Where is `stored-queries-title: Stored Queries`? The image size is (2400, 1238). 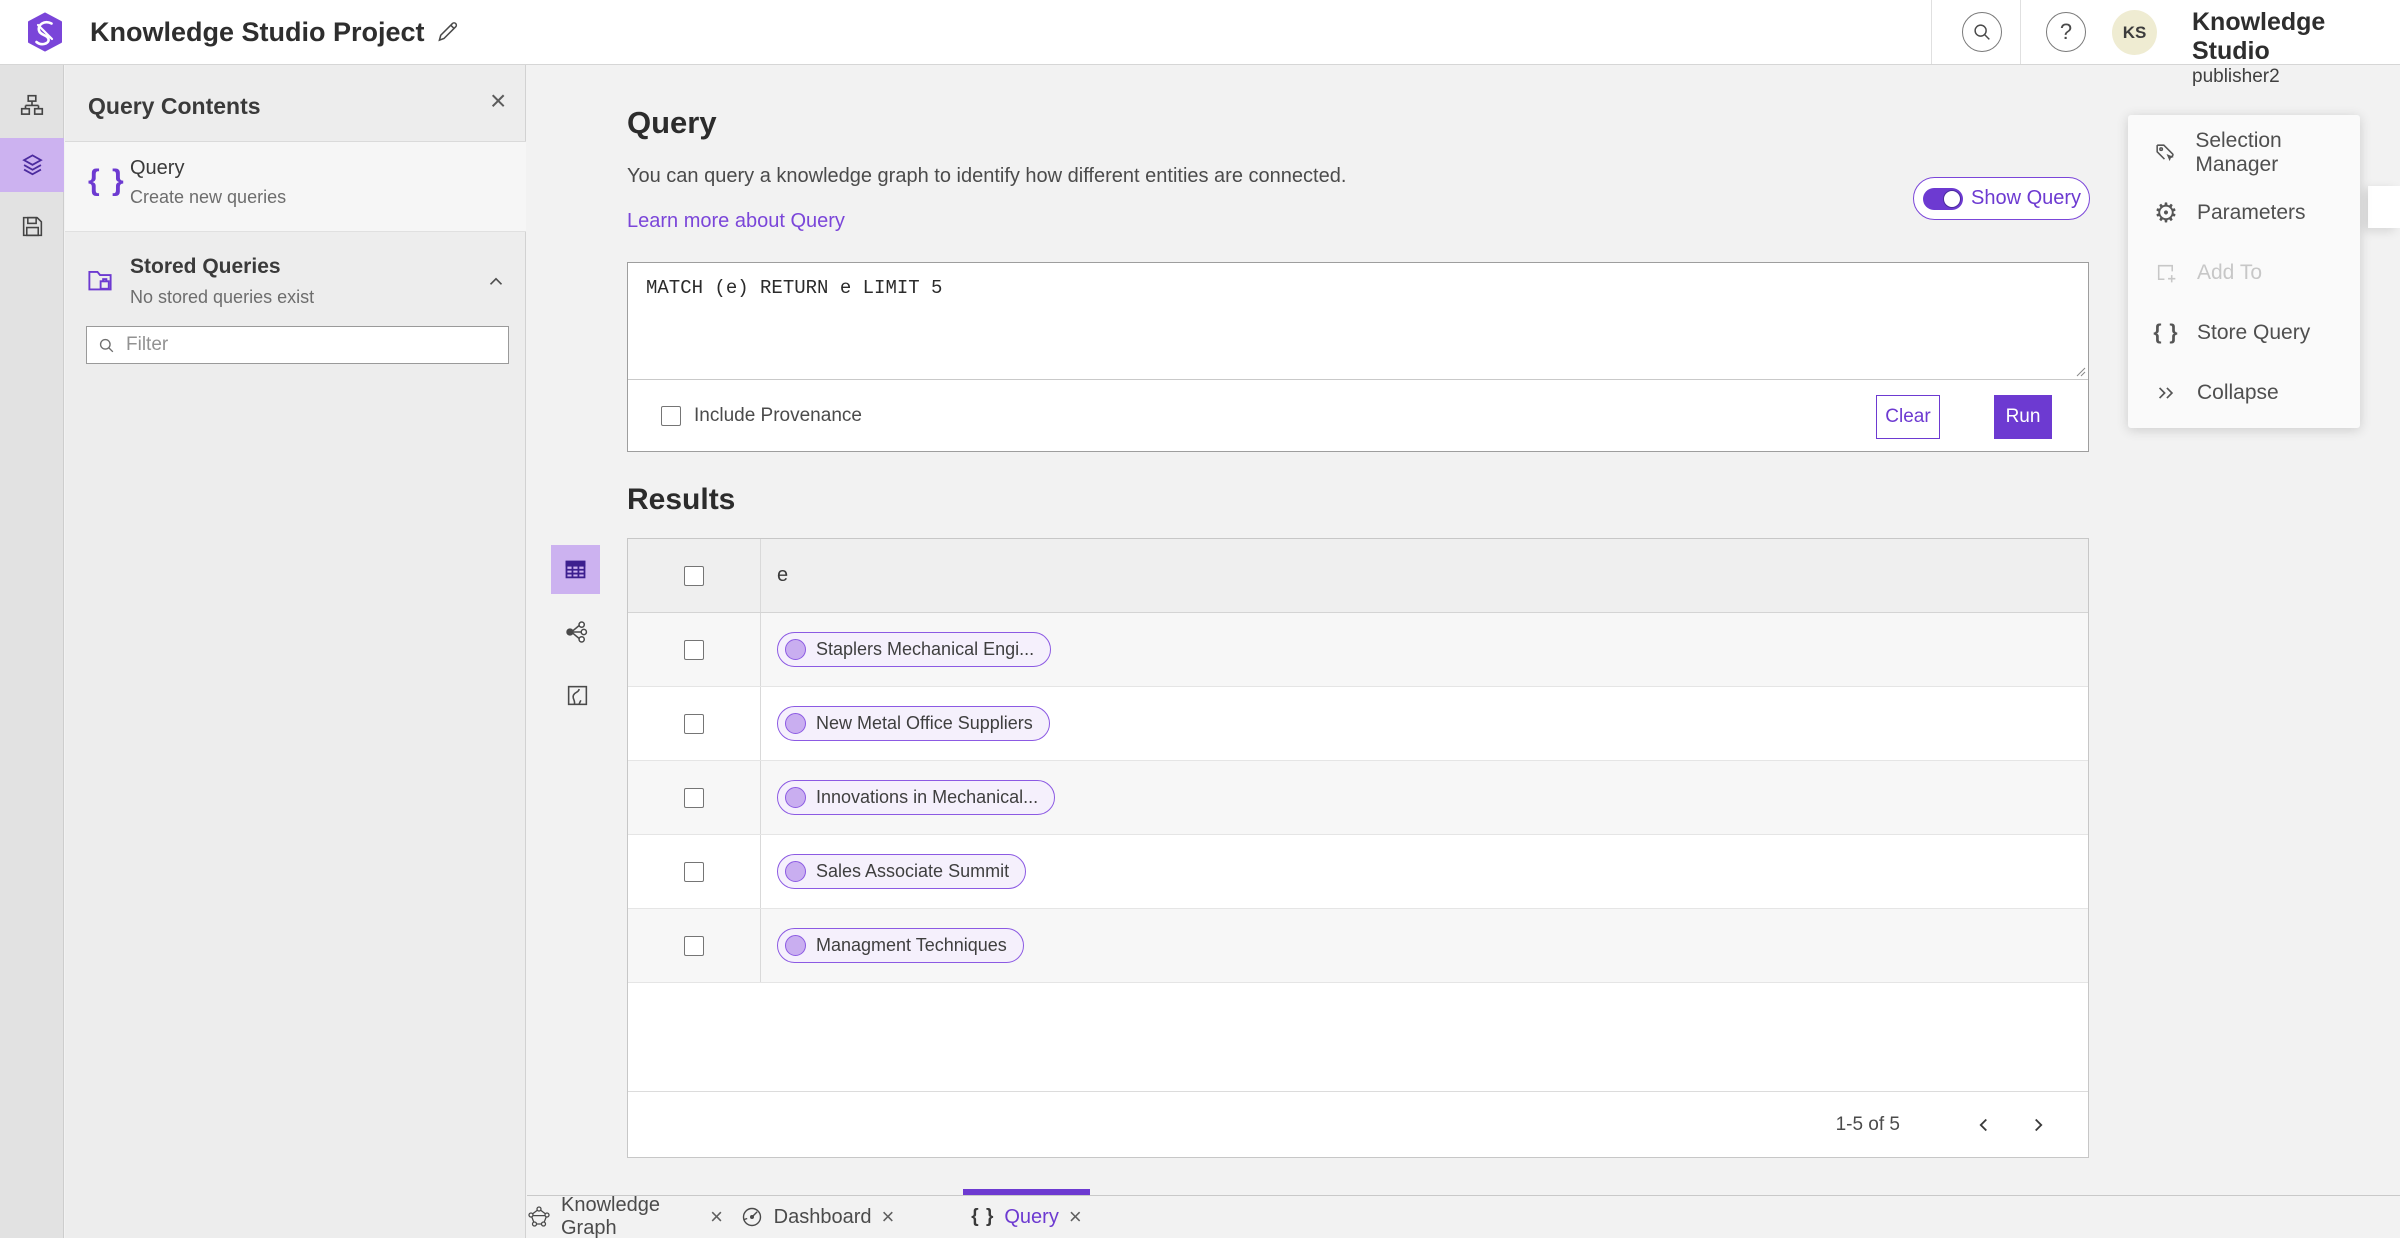 stored-queries-title: Stored Queries is located at coordinates (205, 266).